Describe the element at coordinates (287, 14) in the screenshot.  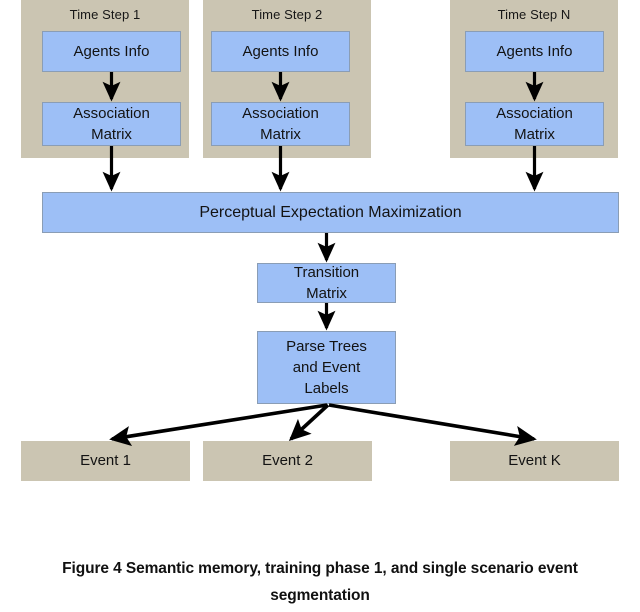
I see `time-step-group-2-label: Time Step 2` at that location.